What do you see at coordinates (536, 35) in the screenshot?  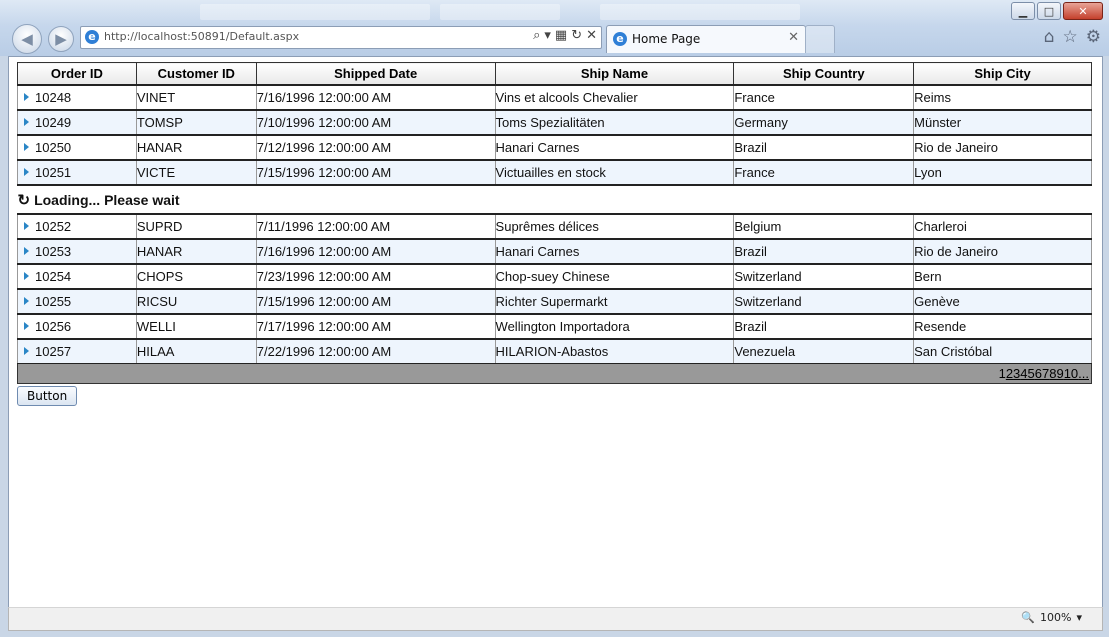 I see `search-icon: ⌕` at bounding box center [536, 35].